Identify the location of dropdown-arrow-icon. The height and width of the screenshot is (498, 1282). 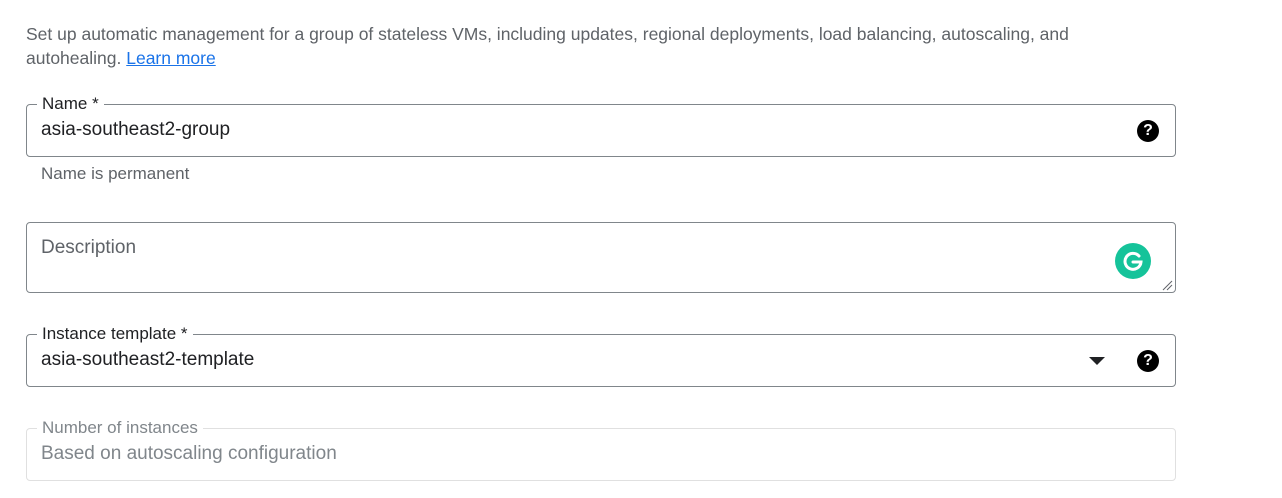
(1097, 361).